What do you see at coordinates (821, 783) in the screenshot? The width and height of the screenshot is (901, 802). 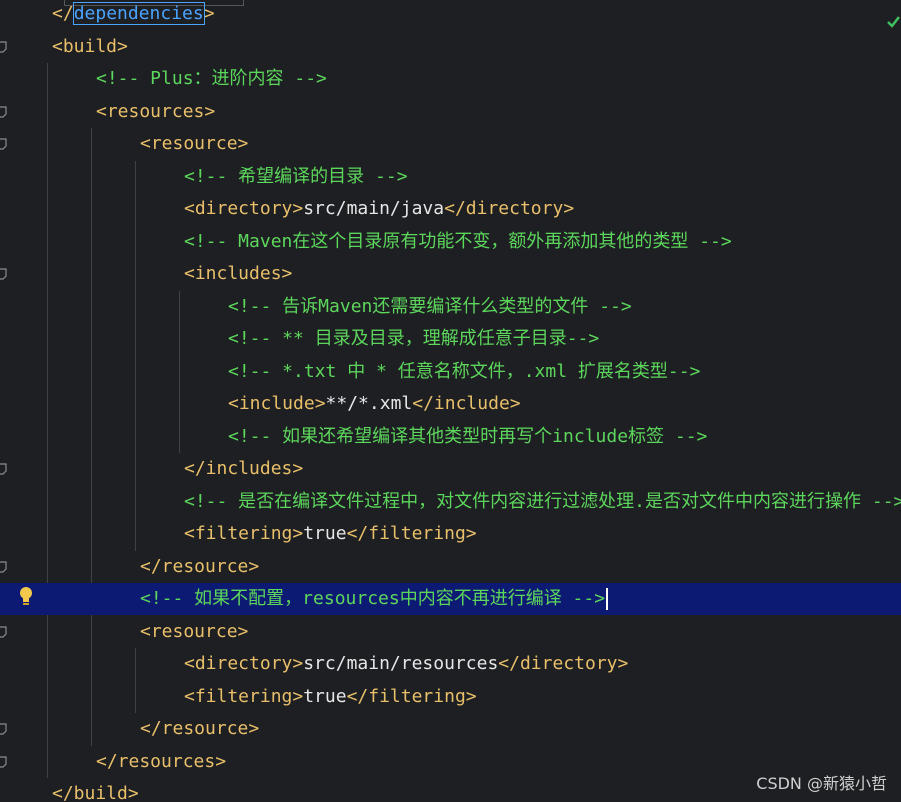 I see `watermark-text: CSDN @新猿小哲` at bounding box center [821, 783].